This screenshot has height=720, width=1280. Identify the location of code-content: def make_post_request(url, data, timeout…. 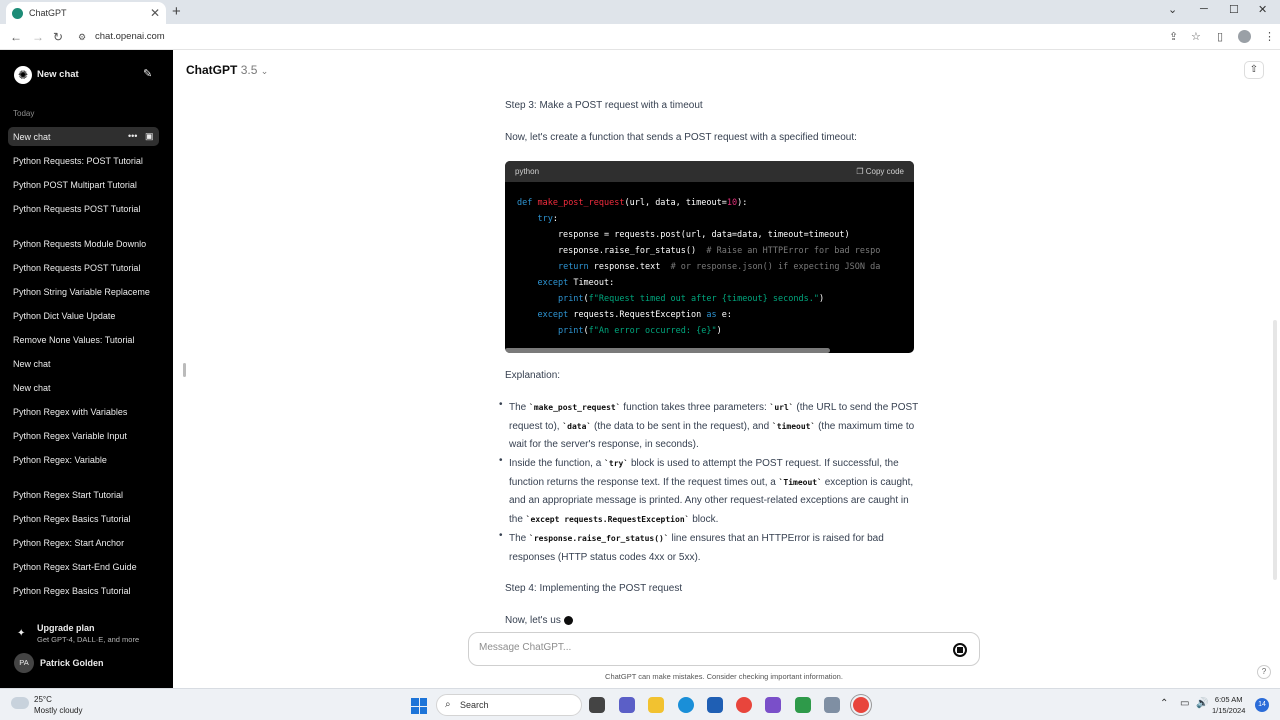
(699, 267).